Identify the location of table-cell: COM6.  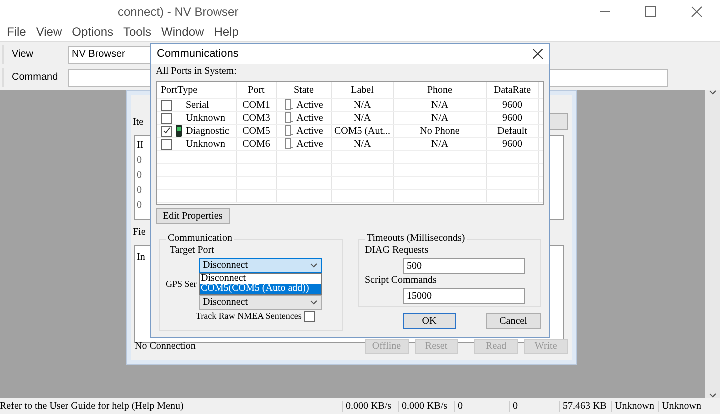
(257, 144).